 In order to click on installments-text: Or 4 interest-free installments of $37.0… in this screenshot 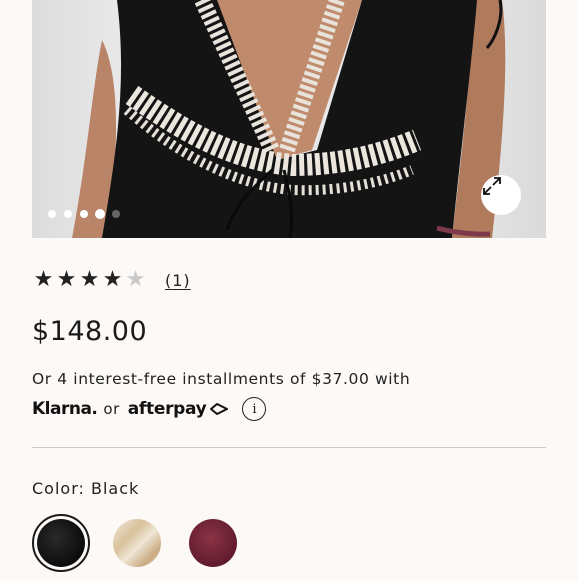, I will do `click(221, 379)`.